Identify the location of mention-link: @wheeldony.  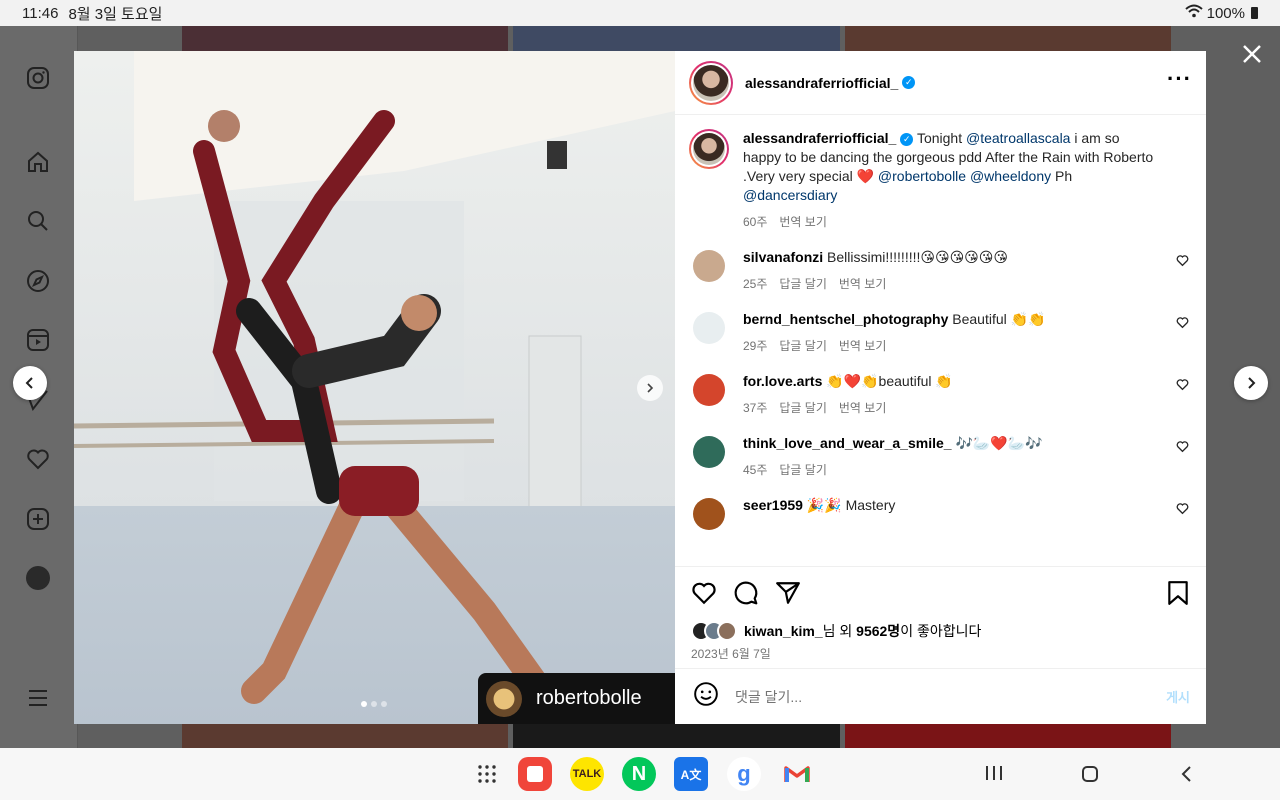
(1010, 176).